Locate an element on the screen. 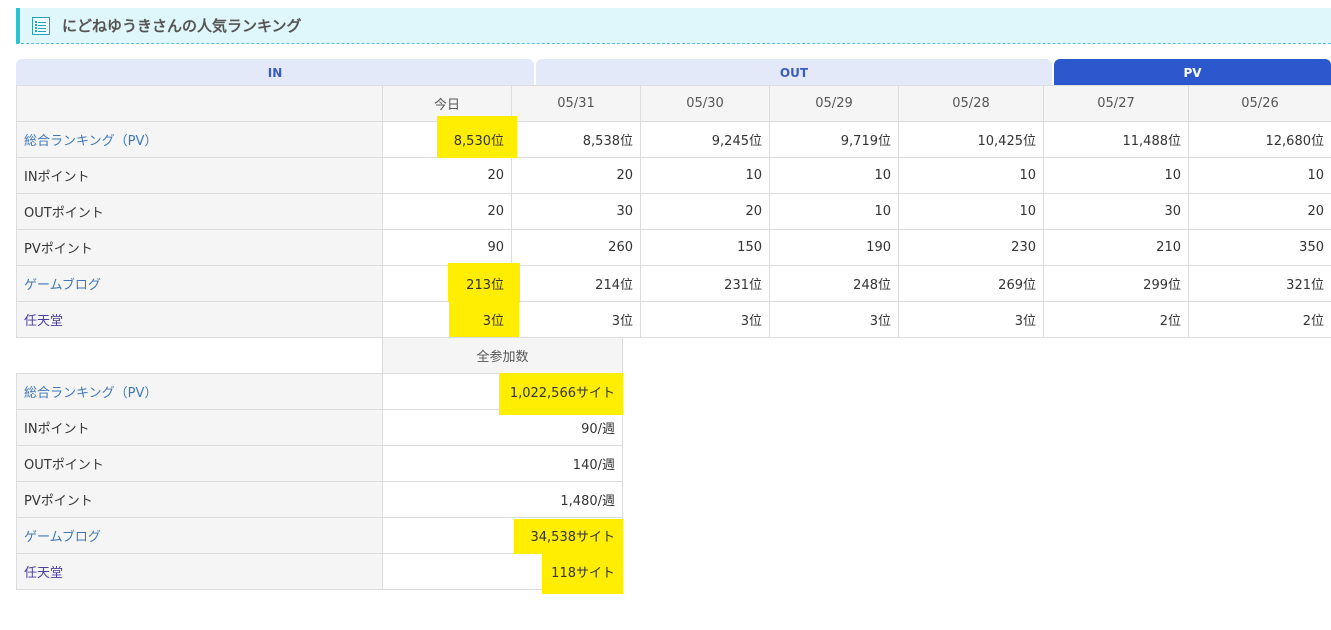 Image resolution: width=1331 pixels, height=630 pixels. table-cell: 150 is located at coordinates (705, 247).